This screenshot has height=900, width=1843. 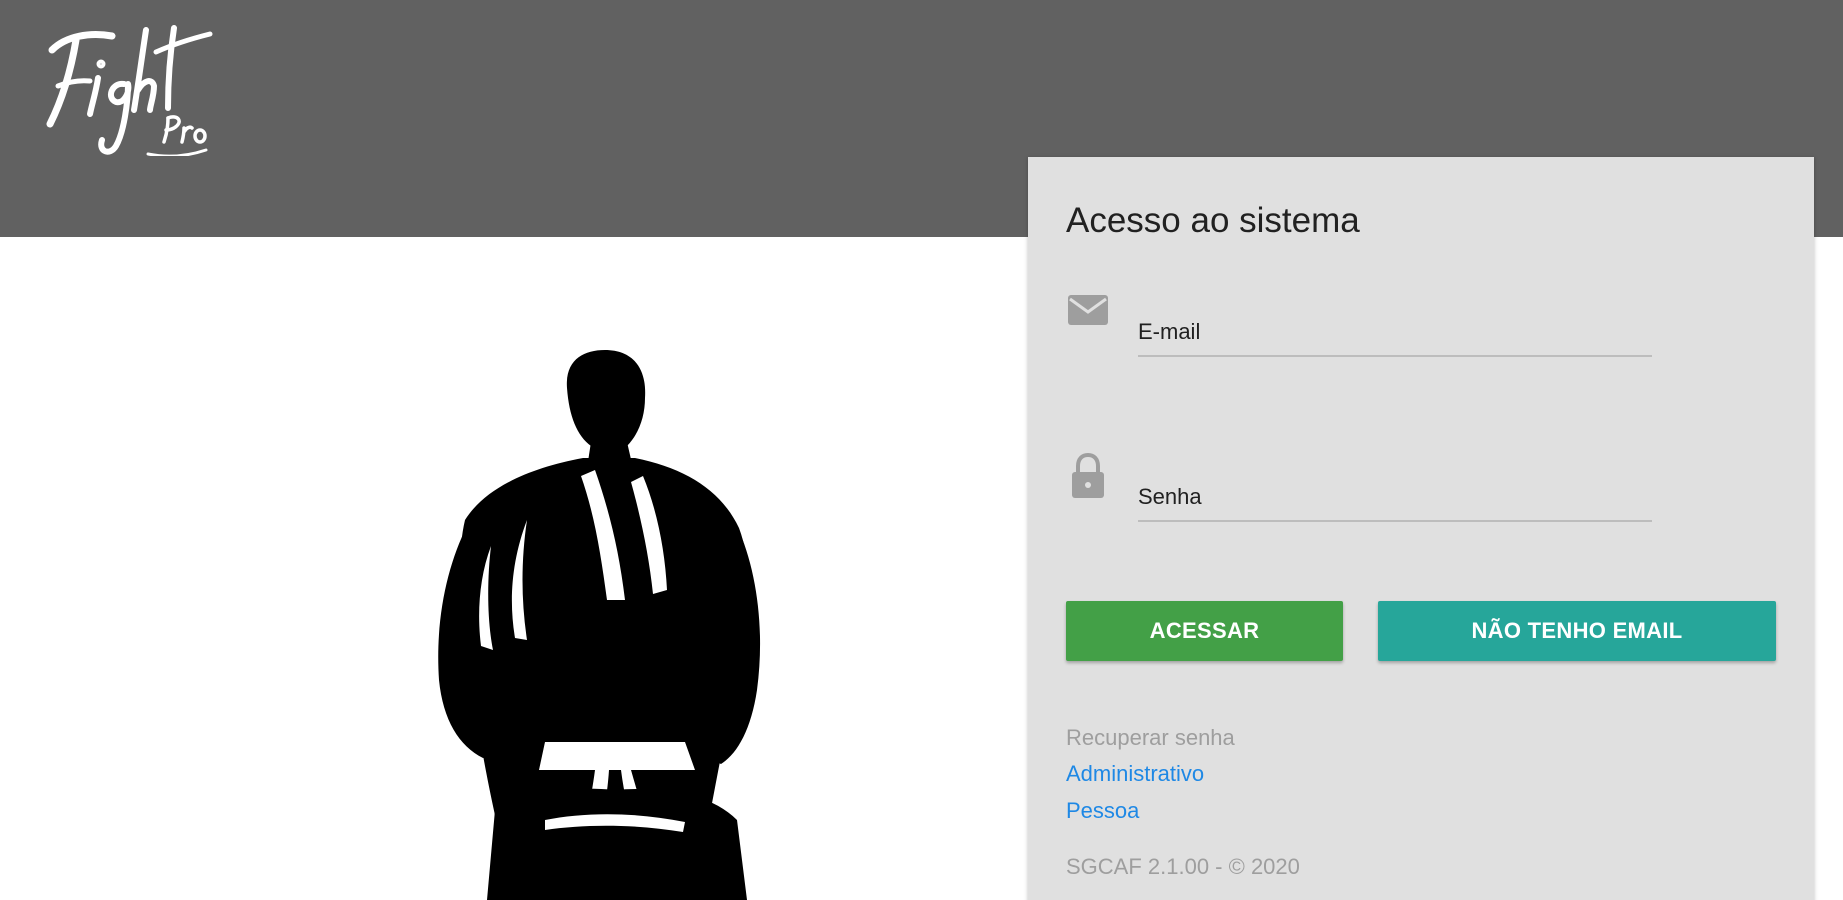 What do you see at coordinates (1204, 631) in the screenshot?
I see `login-button: ACESSAR` at bounding box center [1204, 631].